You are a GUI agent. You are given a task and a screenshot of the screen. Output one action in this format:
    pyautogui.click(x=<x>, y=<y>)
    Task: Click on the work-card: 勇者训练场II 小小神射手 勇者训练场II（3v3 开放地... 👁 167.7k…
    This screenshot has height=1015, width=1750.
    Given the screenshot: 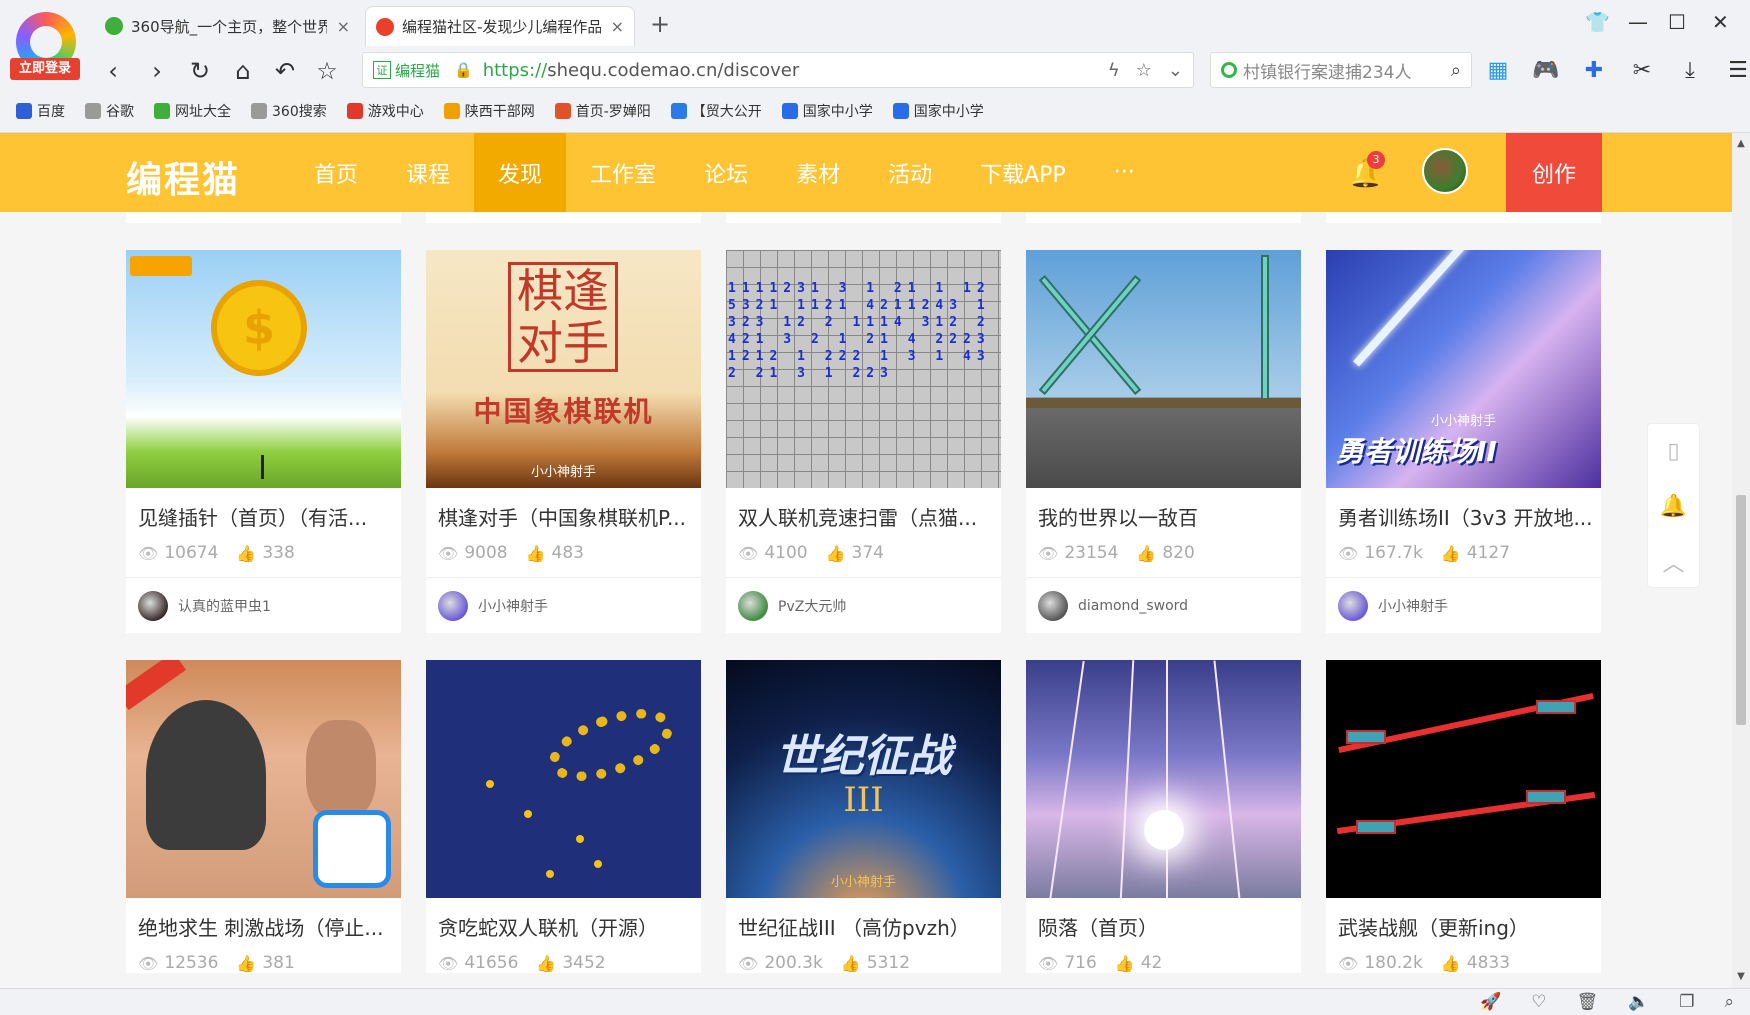 What is the action you would take?
    pyautogui.click(x=1463, y=441)
    